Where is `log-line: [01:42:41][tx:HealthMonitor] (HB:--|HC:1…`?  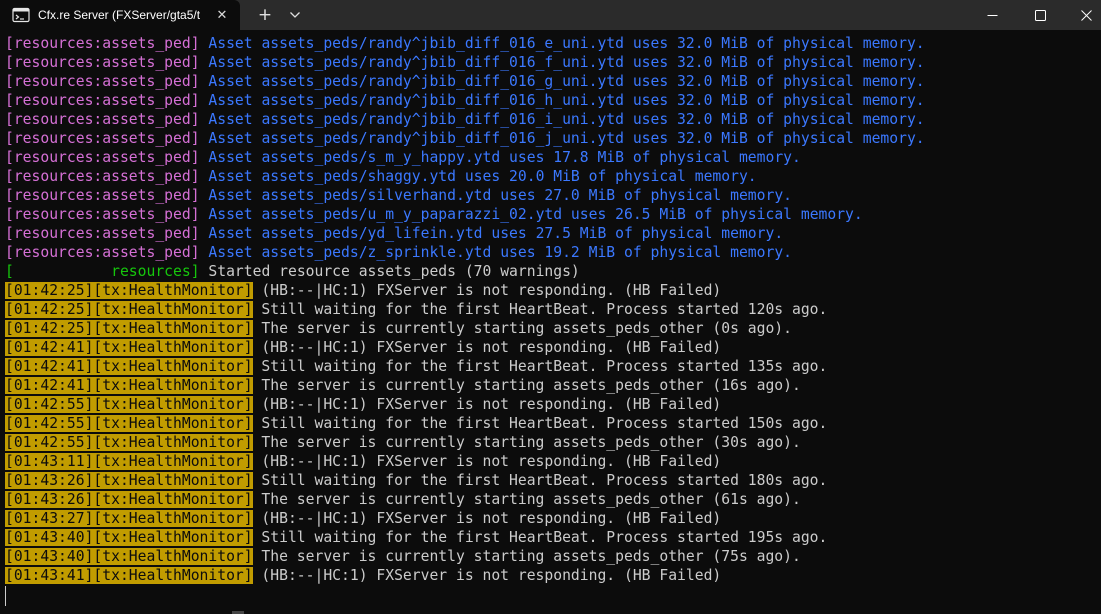 log-line: [01:42:41][tx:HealthMonitor] (HB:--|HC:1… is located at coordinates (550, 347).